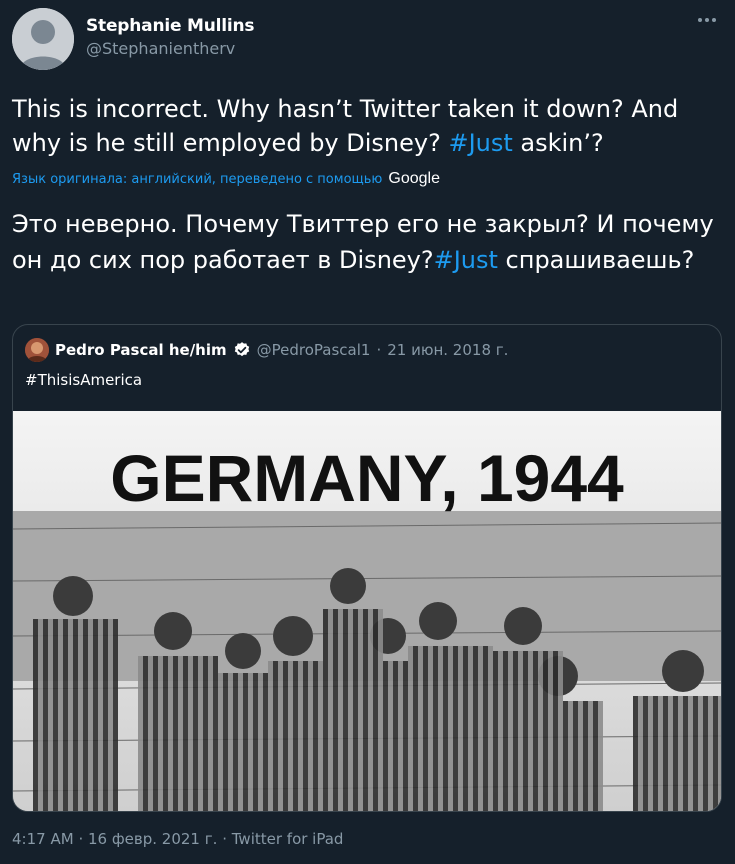 The width and height of the screenshot is (735, 864). I want to click on default-avatar-icon, so click(43, 39).